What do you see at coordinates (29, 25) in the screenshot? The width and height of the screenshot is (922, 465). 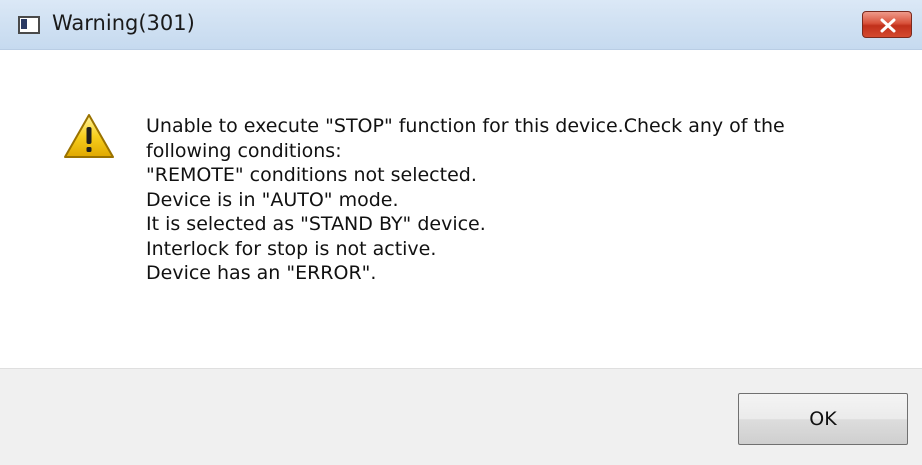 I see `window-app-icon` at bounding box center [29, 25].